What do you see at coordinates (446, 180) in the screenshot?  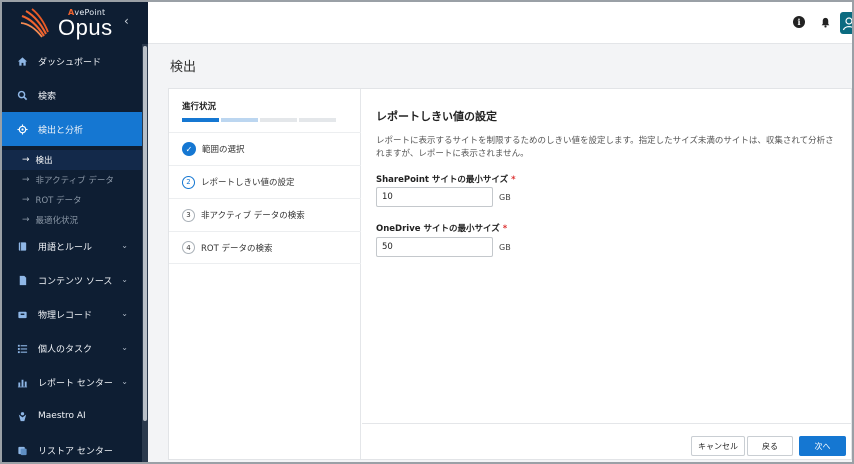 I see `sharepoint-size-label: SharePoint サイトの最小サイズ *` at bounding box center [446, 180].